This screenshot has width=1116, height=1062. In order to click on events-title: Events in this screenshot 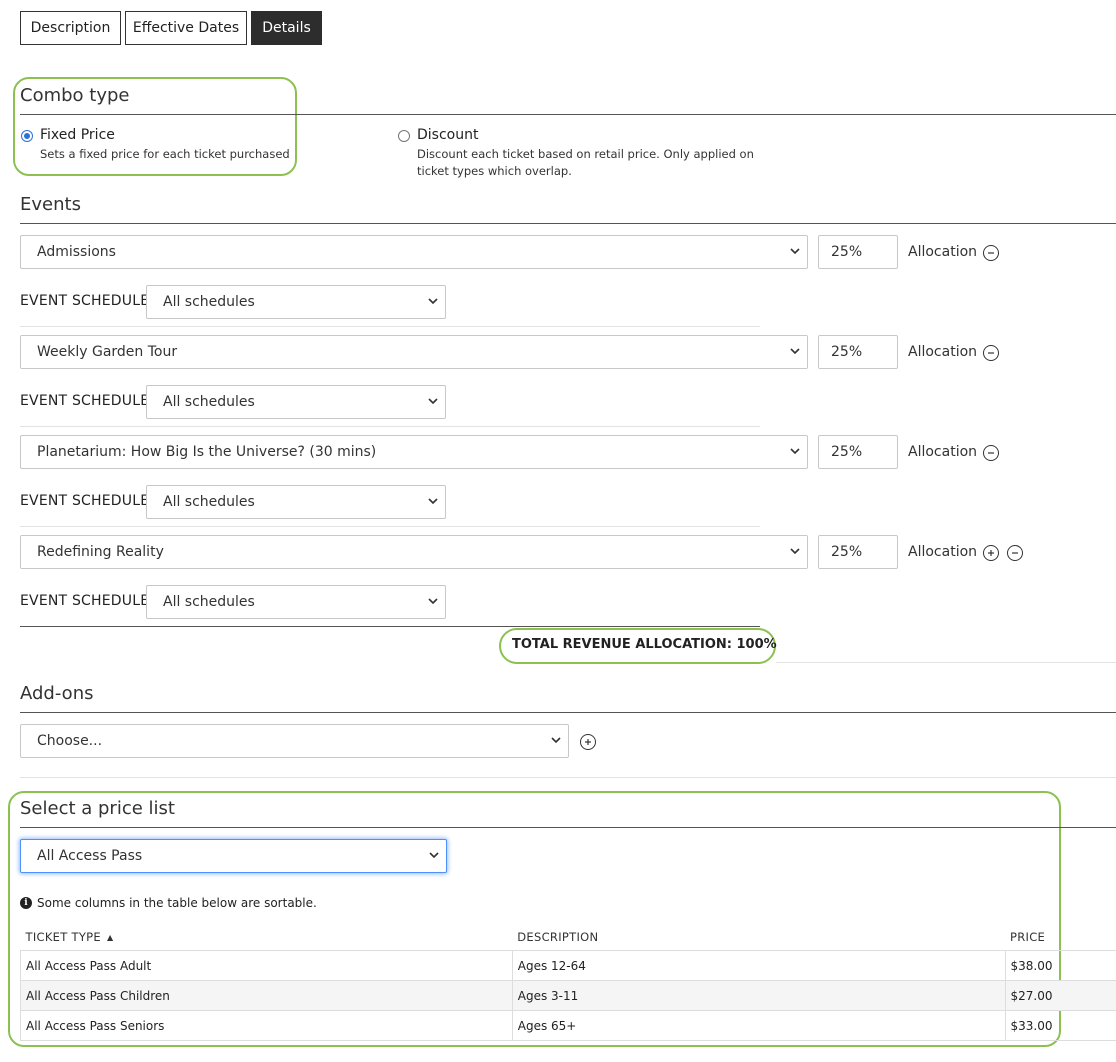, I will do `click(50, 204)`.